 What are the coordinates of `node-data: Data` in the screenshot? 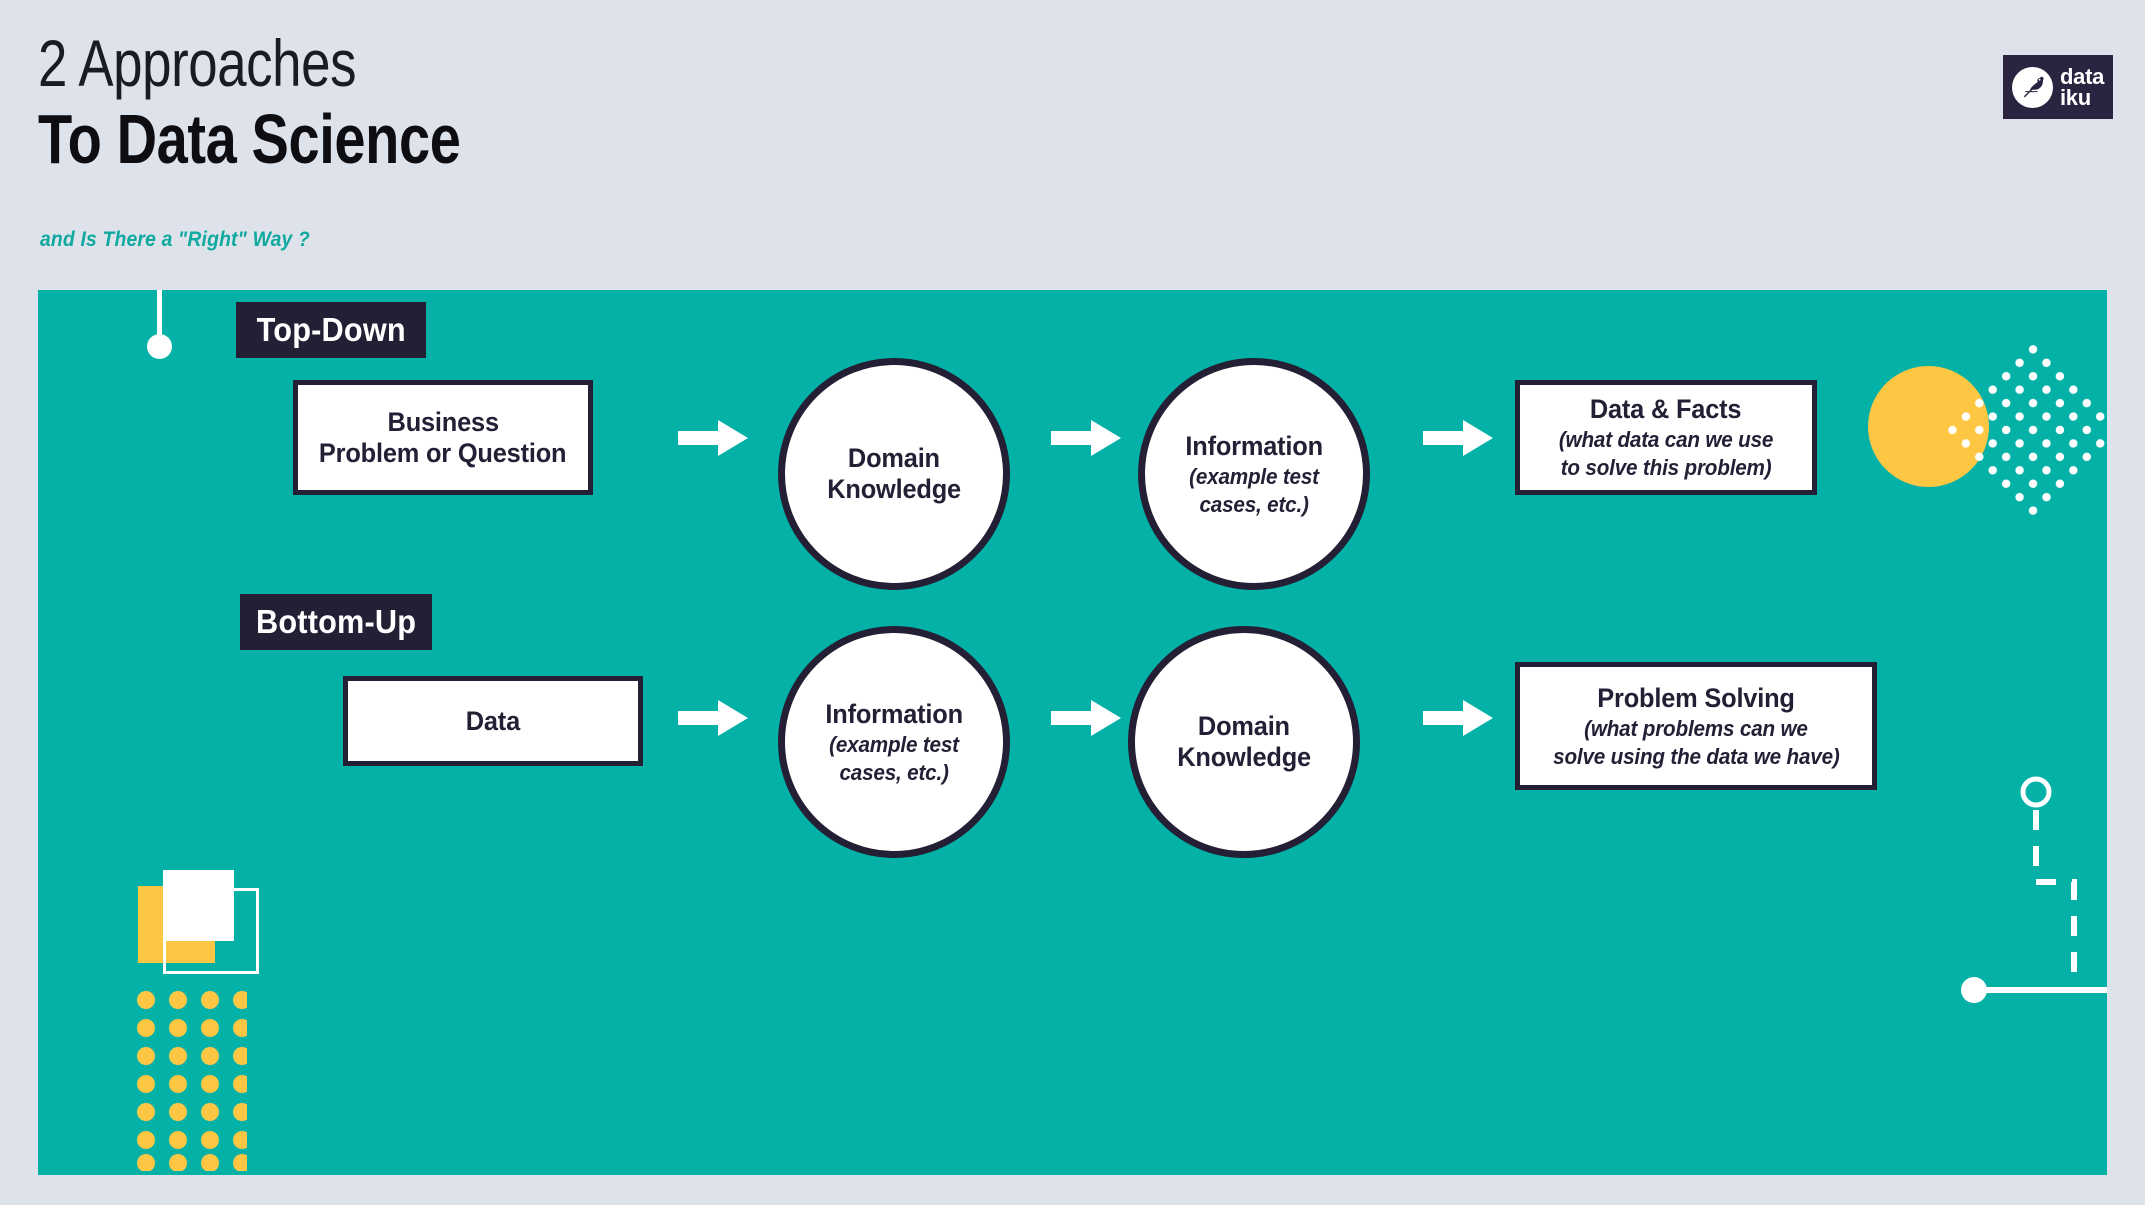 It's located at (493, 721).